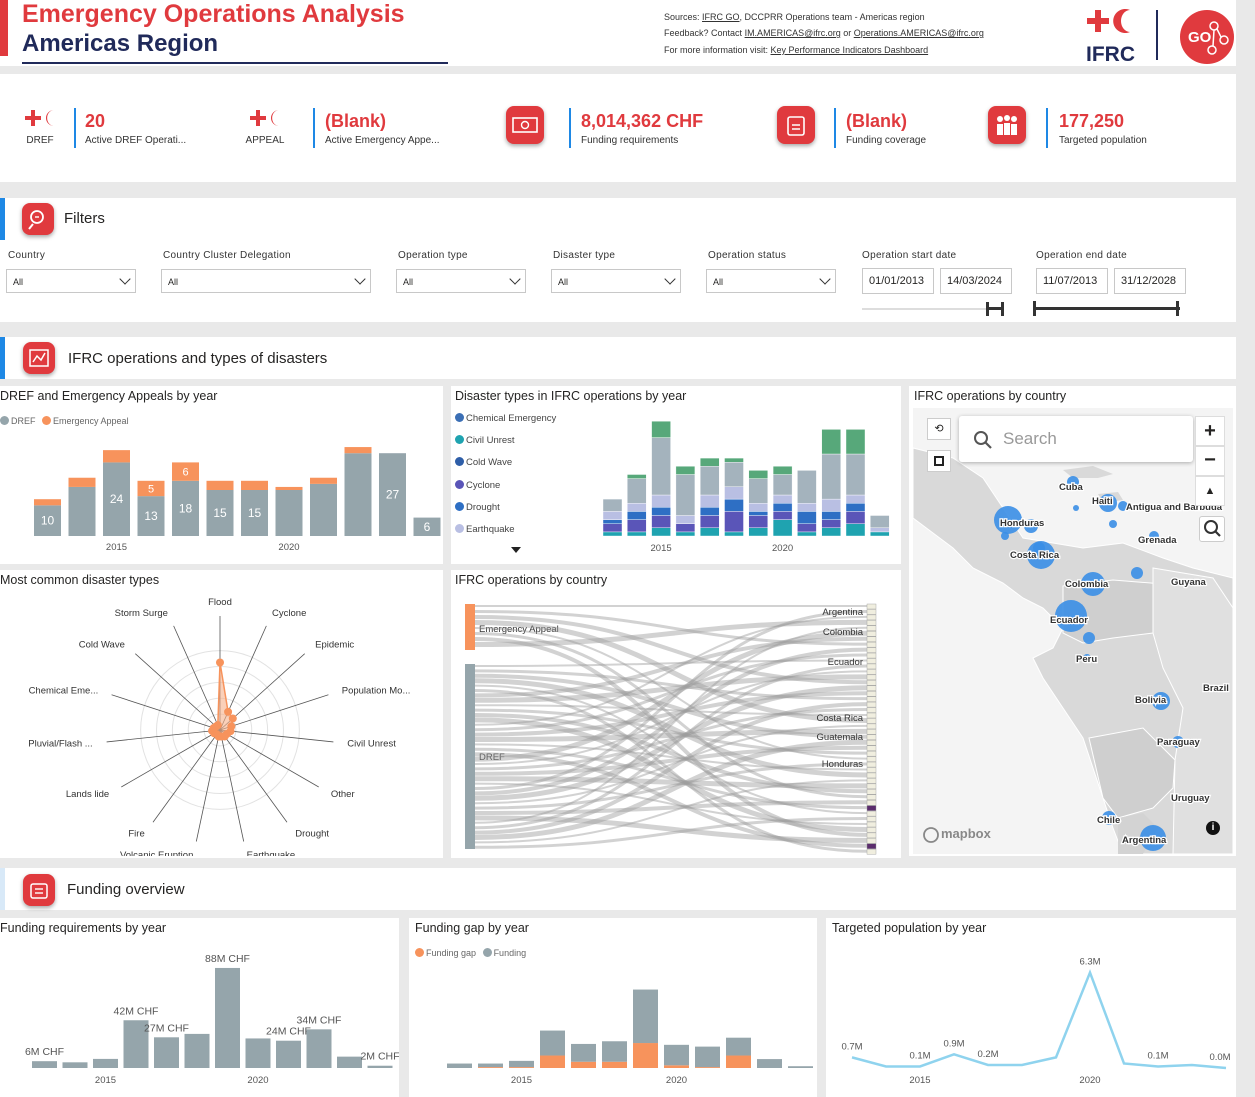 The height and width of the screenshot is (1097, 1255). What do you see at coordinates (271, 853) in the screenshot?
I see `radar-category-label: Earthquake` at bounding box center [271, 853].